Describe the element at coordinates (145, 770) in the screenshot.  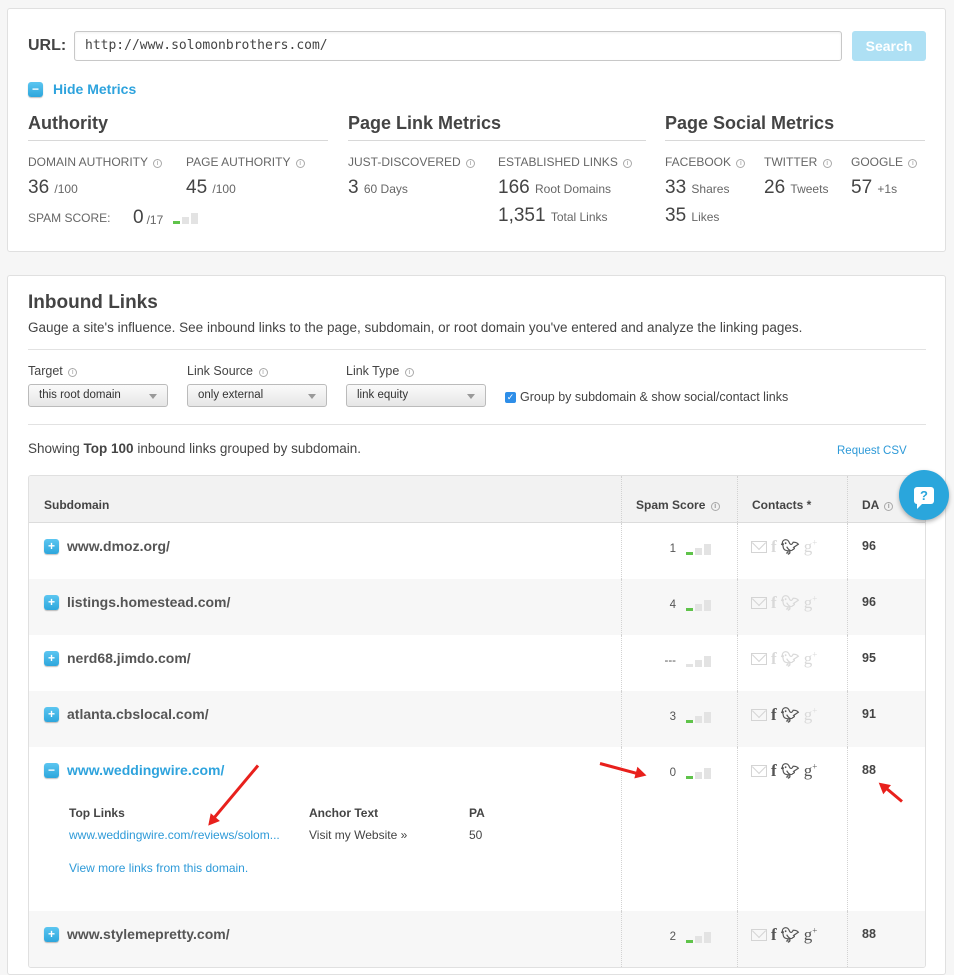
I see `subdomain-name: www.weddingwire.com/` at that location.